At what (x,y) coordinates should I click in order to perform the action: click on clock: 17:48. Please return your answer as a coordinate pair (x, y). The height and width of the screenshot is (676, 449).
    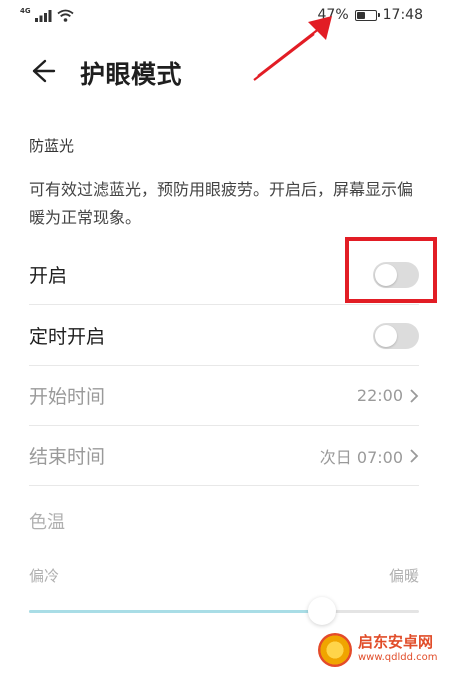
    Looking at the image, I should click on (402, 15).